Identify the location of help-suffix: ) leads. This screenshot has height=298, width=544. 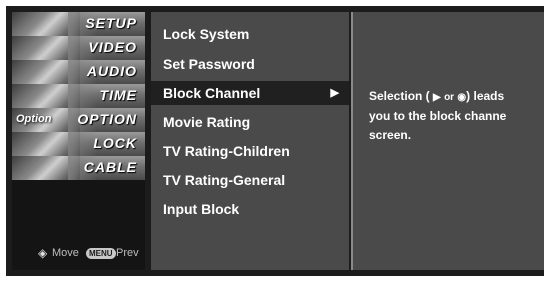
(485, 96).